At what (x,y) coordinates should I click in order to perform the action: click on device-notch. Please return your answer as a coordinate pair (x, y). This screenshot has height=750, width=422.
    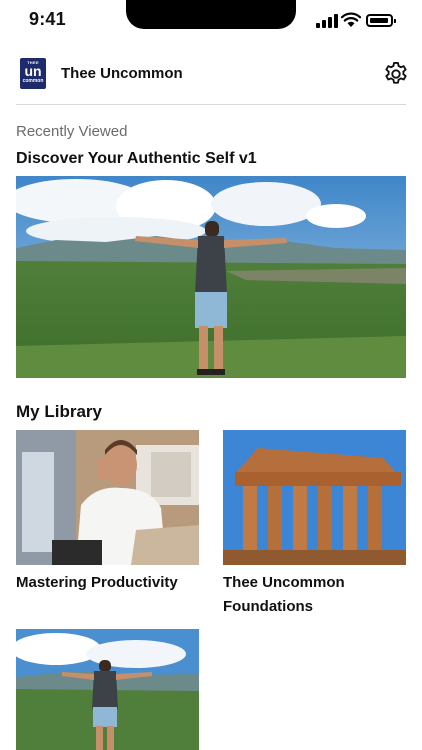
    Looking at the image, I should click on (211, 14).